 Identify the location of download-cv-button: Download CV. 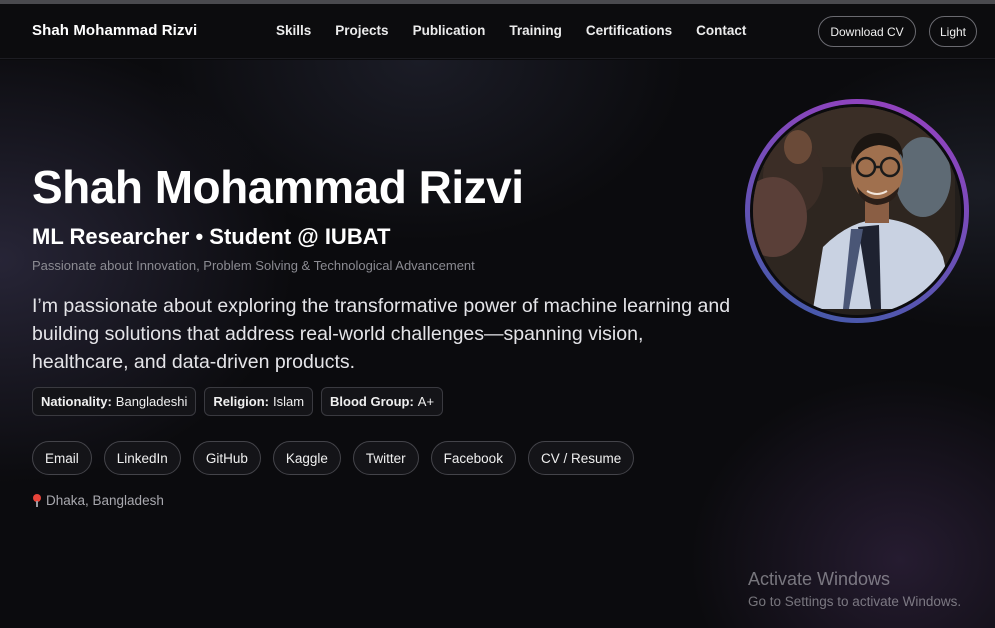
(867, 31).